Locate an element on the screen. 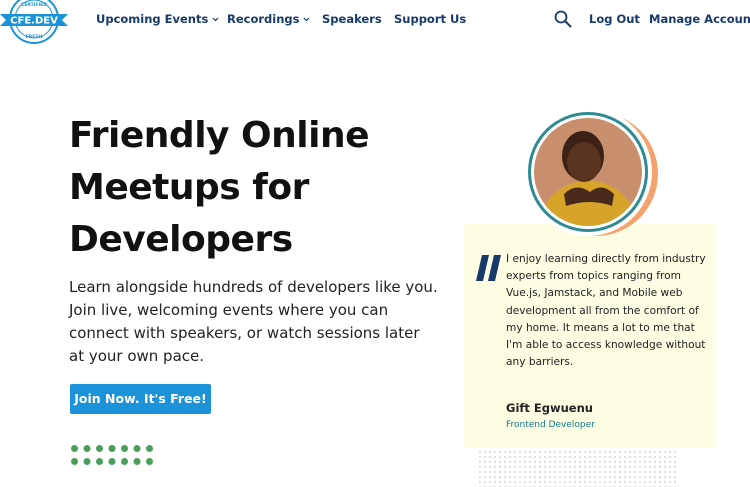  nav-support-us: Support Us is located at coordinates (430, 19).